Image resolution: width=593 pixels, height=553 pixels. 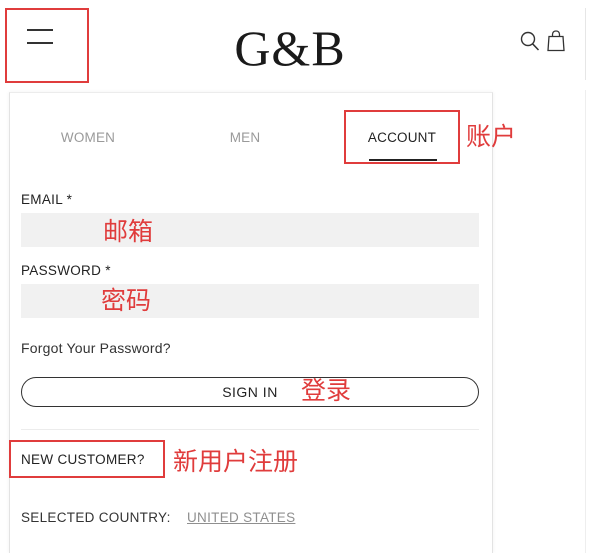 What do you see at coordinates (250, 392) in the screenshot?
I see `sign-in-button: SIGN IN` at bounding box center [250, 392].